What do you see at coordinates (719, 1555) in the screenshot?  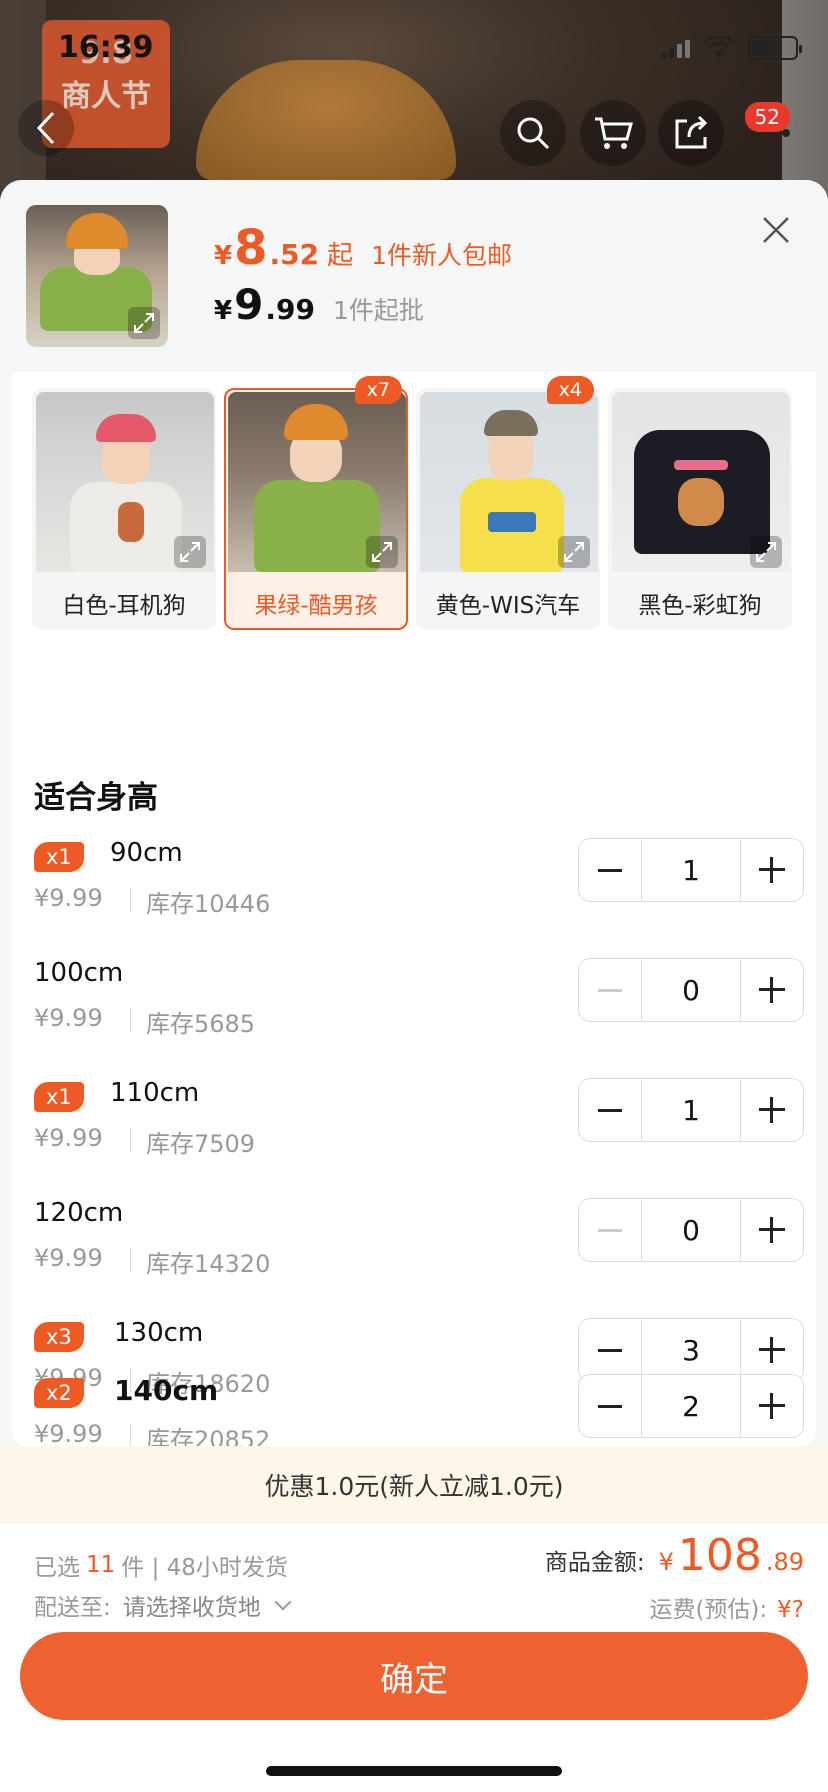 I see `amount-integer: 108` at bounding box center [719, 1555].